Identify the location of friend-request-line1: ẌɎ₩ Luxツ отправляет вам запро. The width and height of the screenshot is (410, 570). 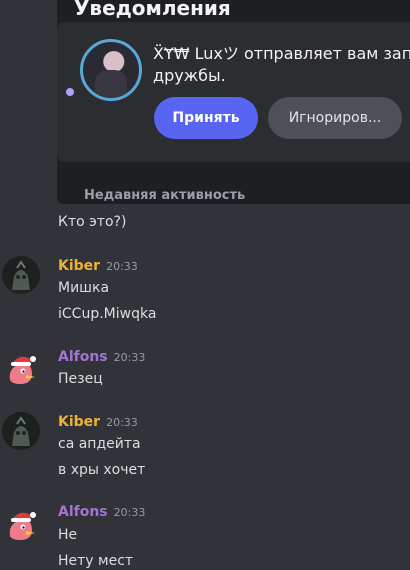
(281, 53).